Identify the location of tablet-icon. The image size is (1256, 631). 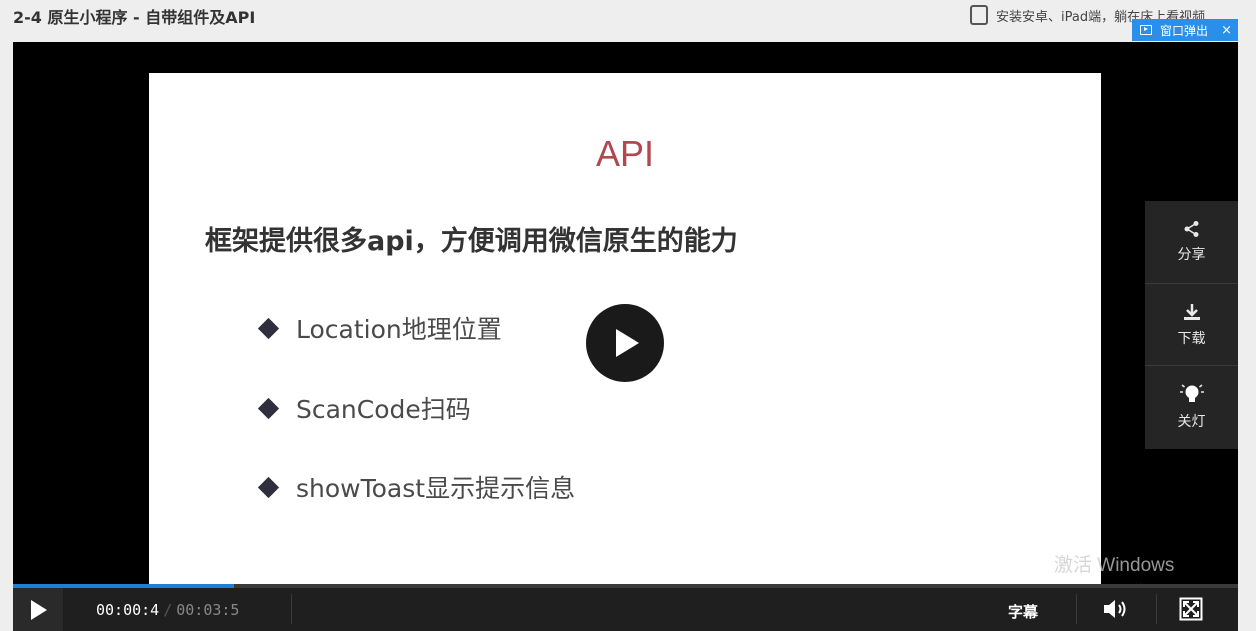
(979, 15).